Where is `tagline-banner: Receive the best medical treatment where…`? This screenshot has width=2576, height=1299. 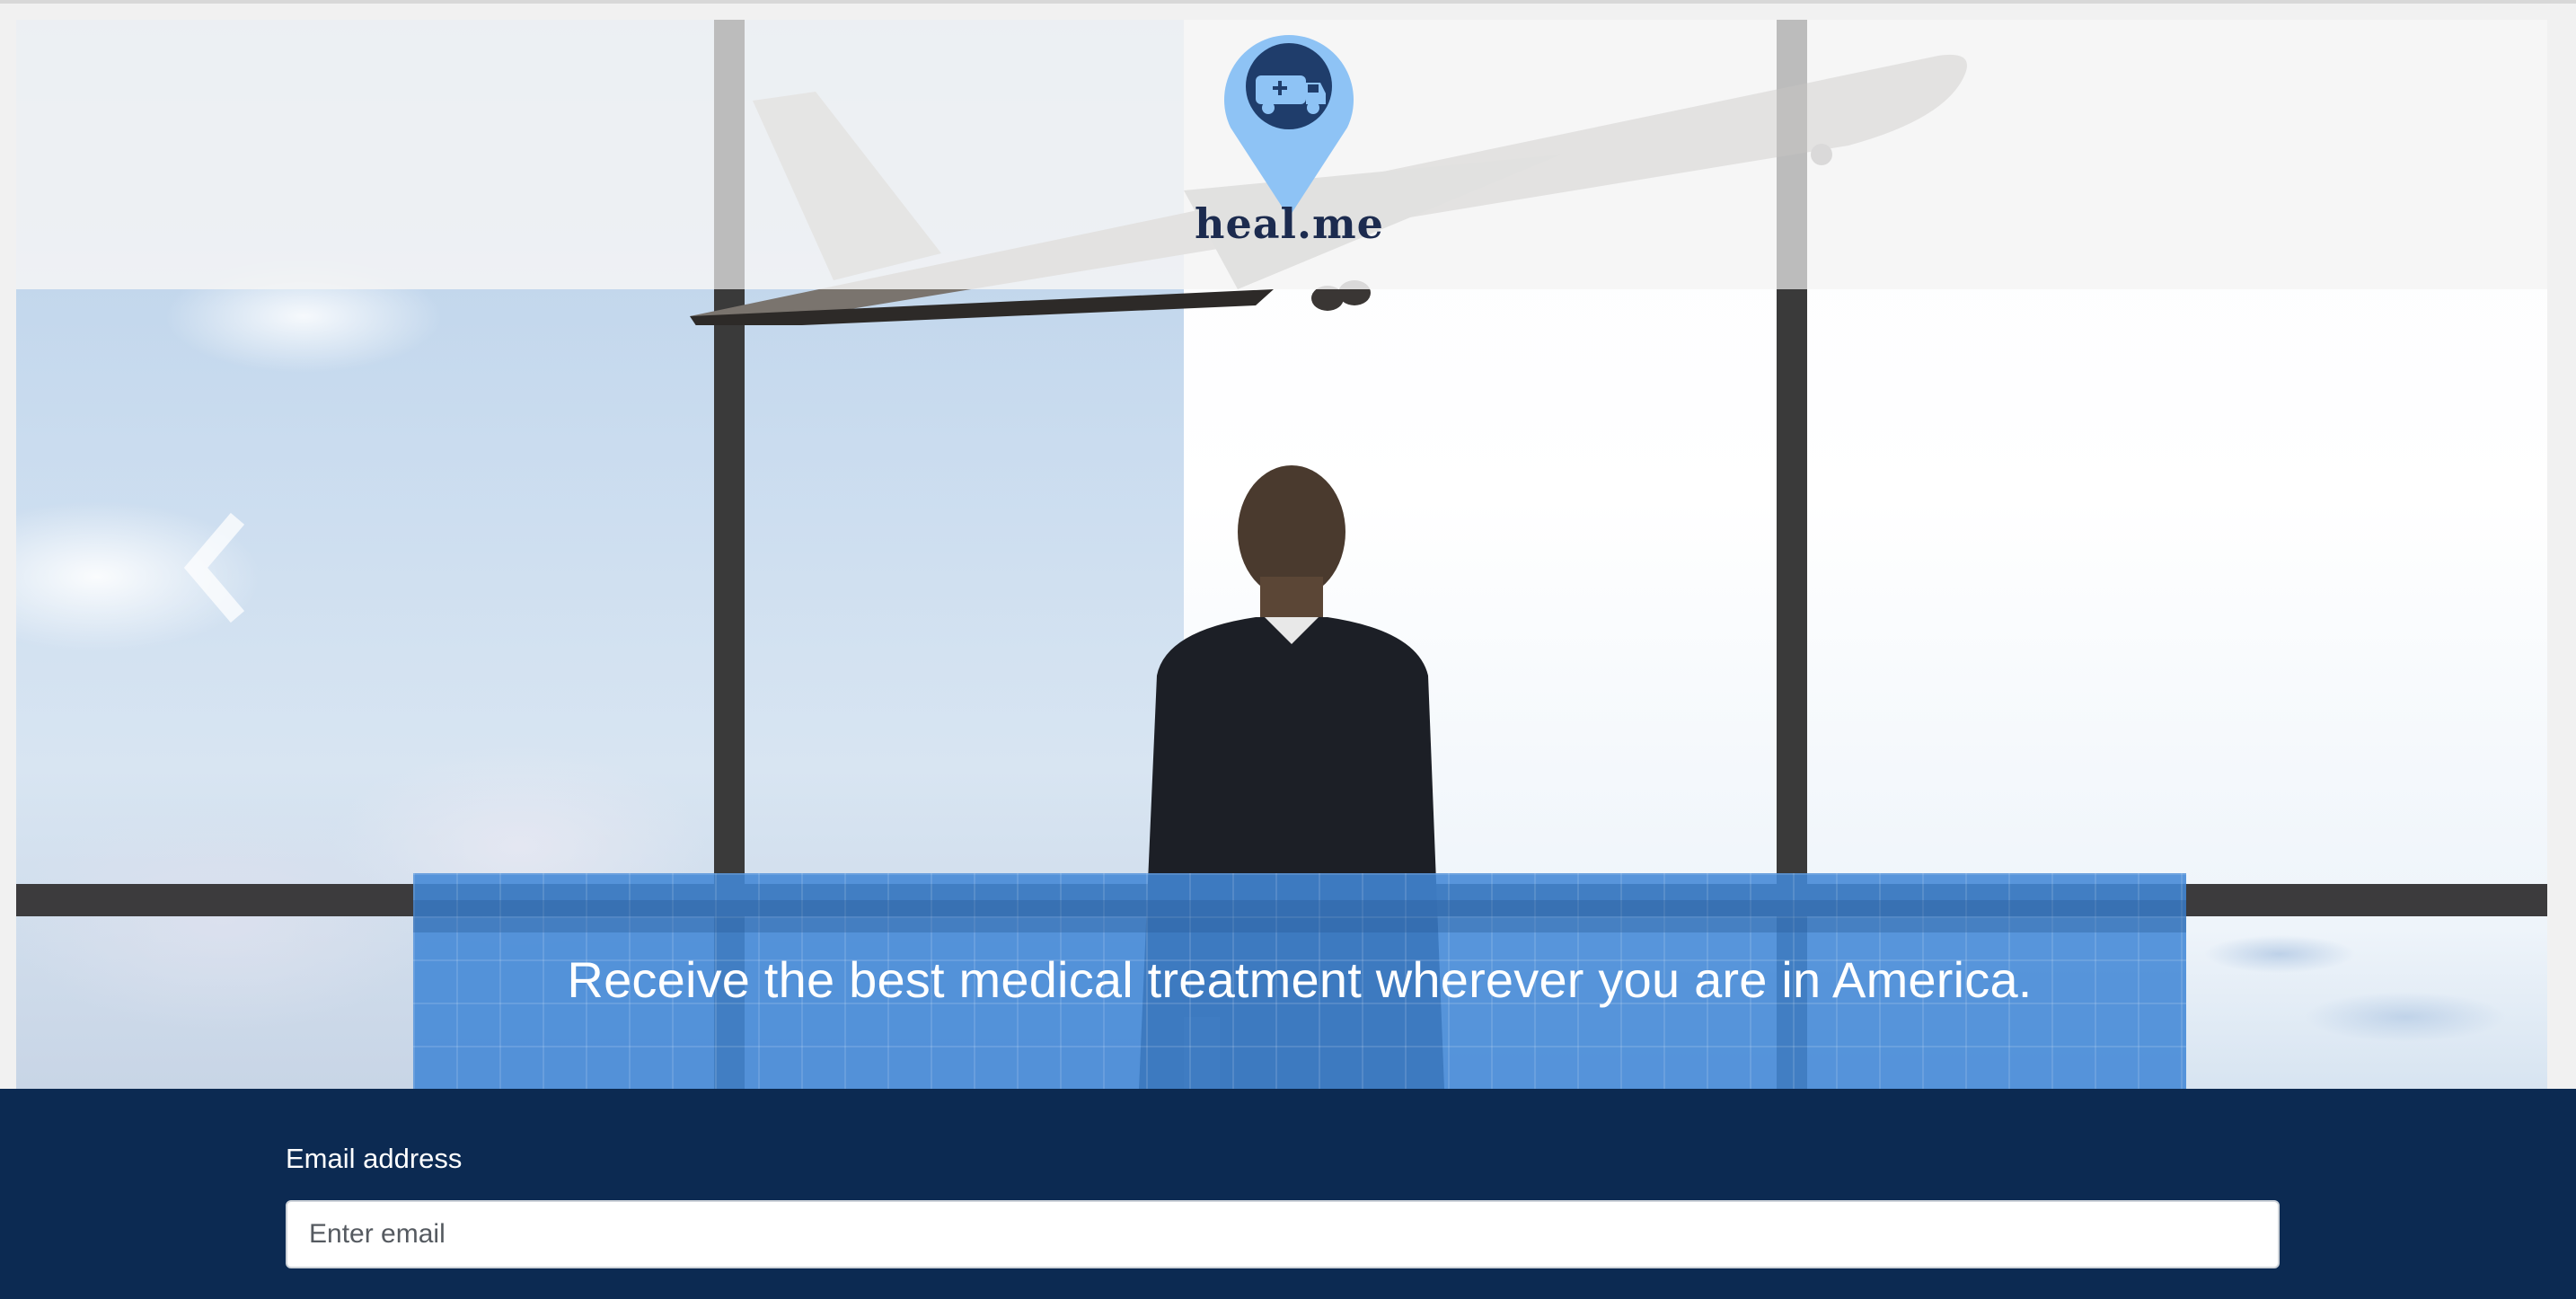 tagline-banner: Receive the best medical treatment where… is located at coordinates (1299, 981).